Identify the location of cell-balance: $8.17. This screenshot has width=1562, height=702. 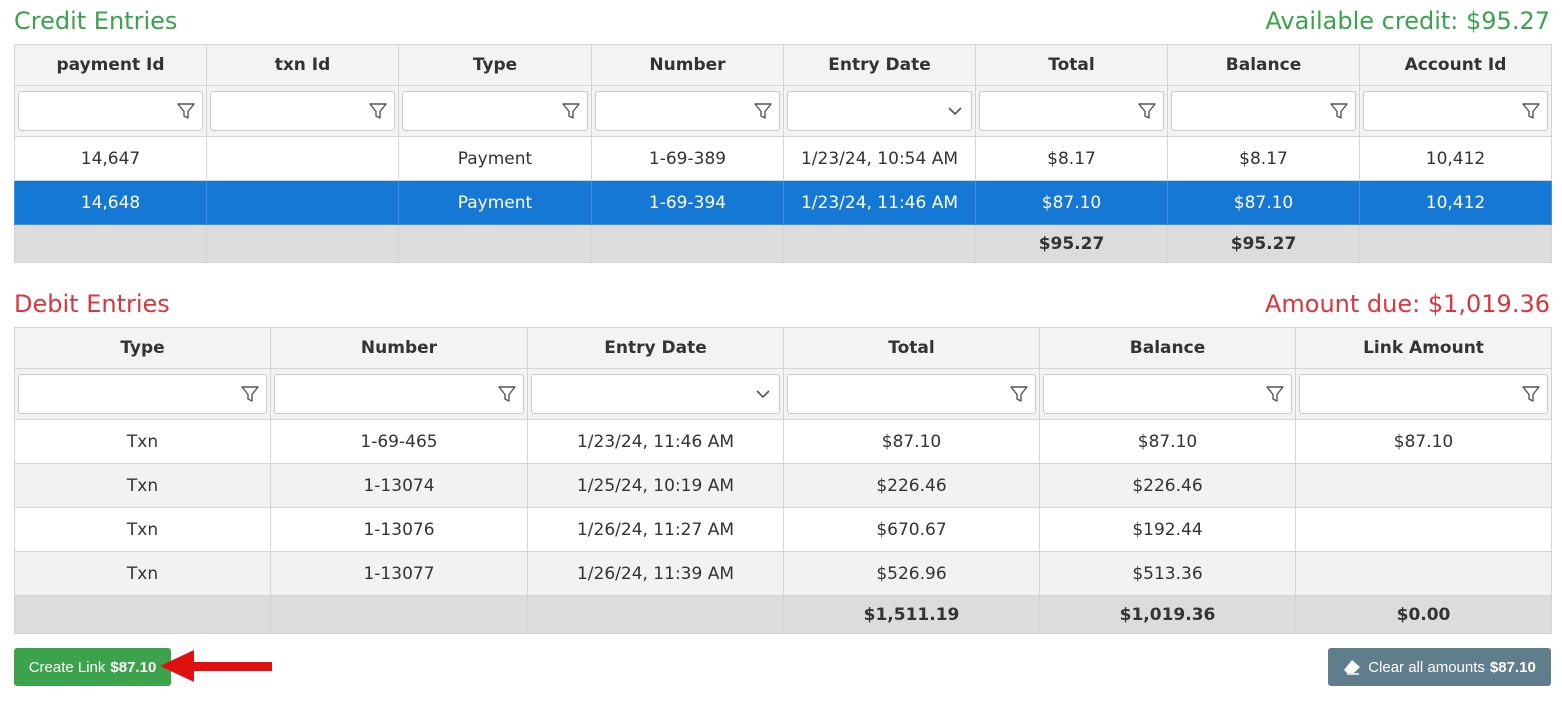
(1263, 158).